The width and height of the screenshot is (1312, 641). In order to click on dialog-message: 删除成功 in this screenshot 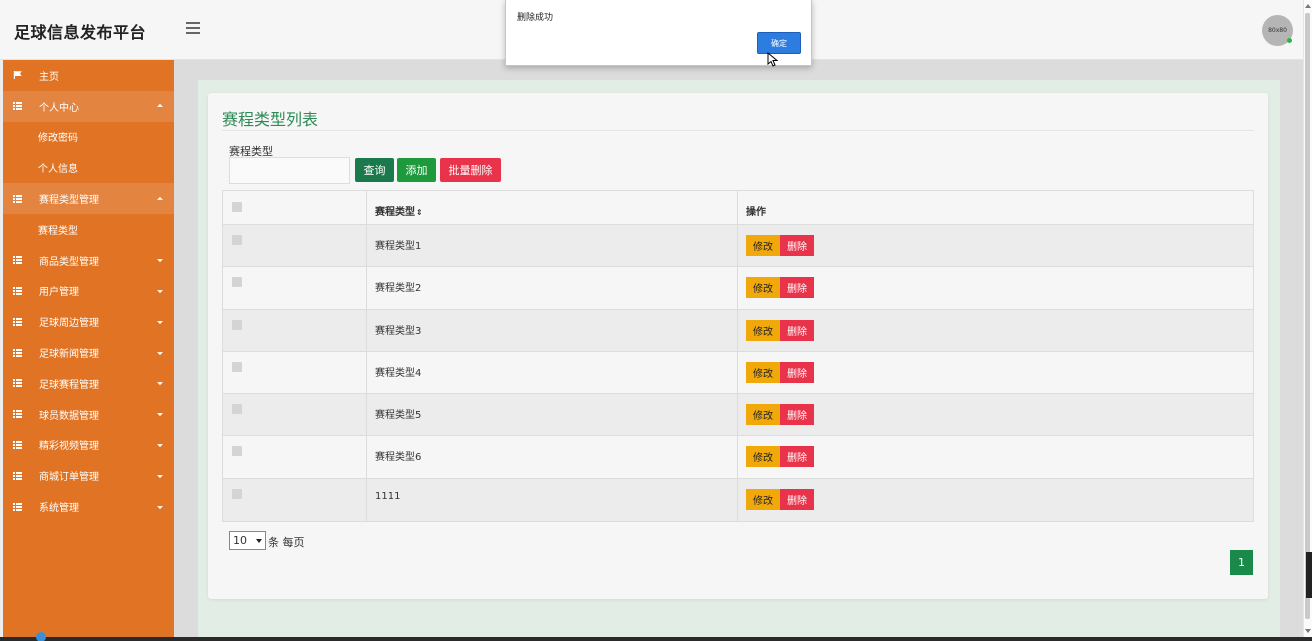, I will do `click(535, 18)`.